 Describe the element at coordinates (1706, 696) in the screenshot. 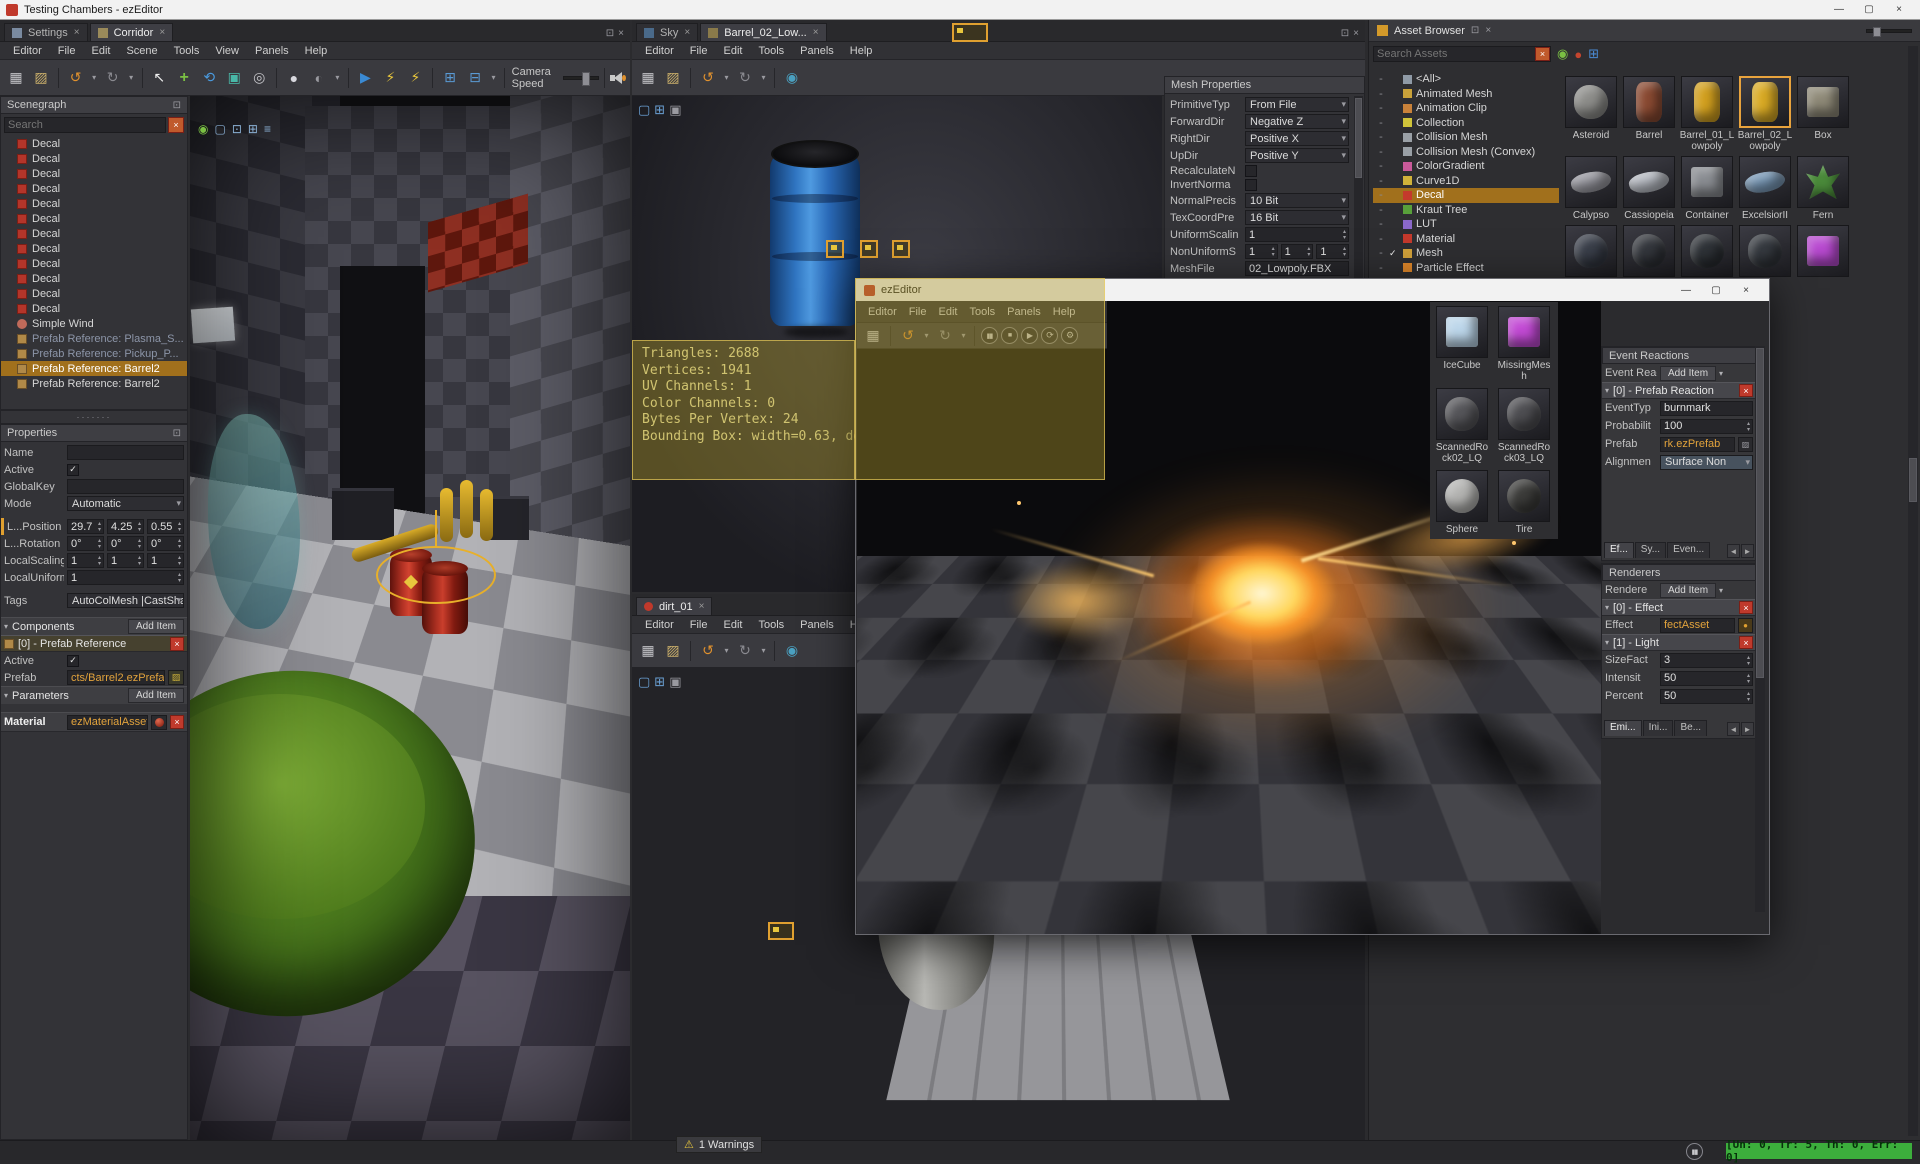

I see `percent-spinner: 50` at that location.